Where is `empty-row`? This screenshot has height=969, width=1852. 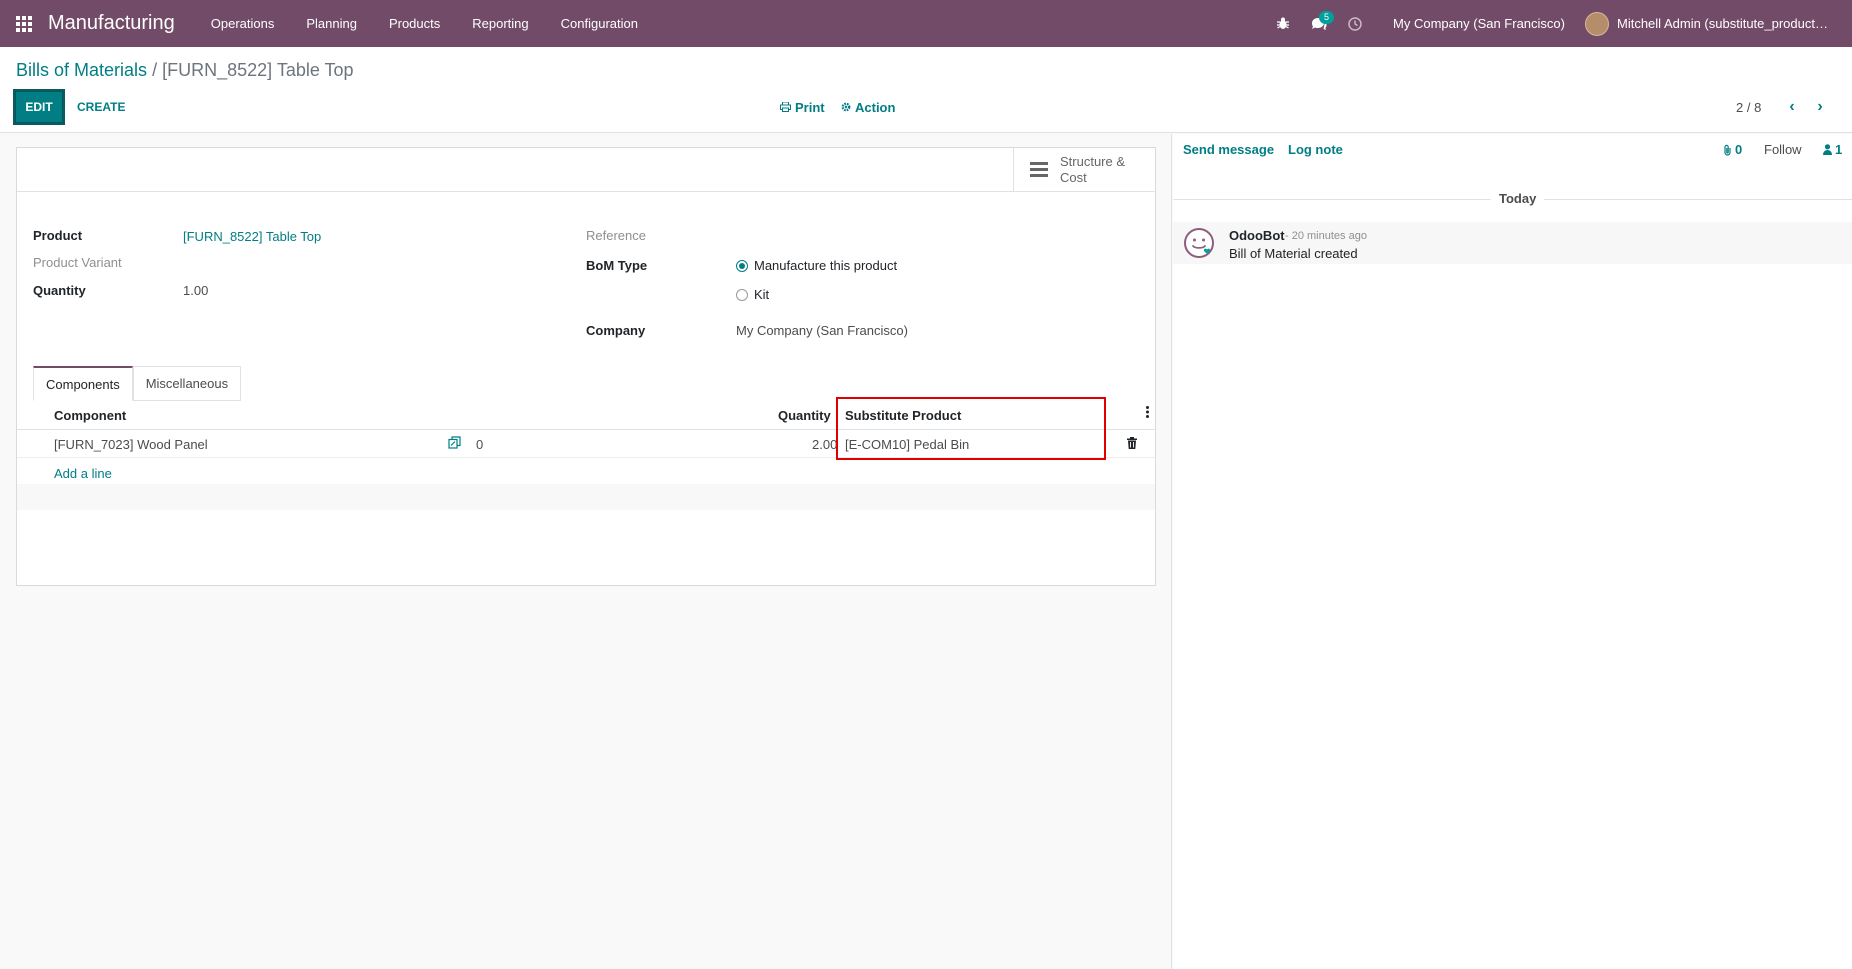 empty-row is located at coordinates (586, 497).